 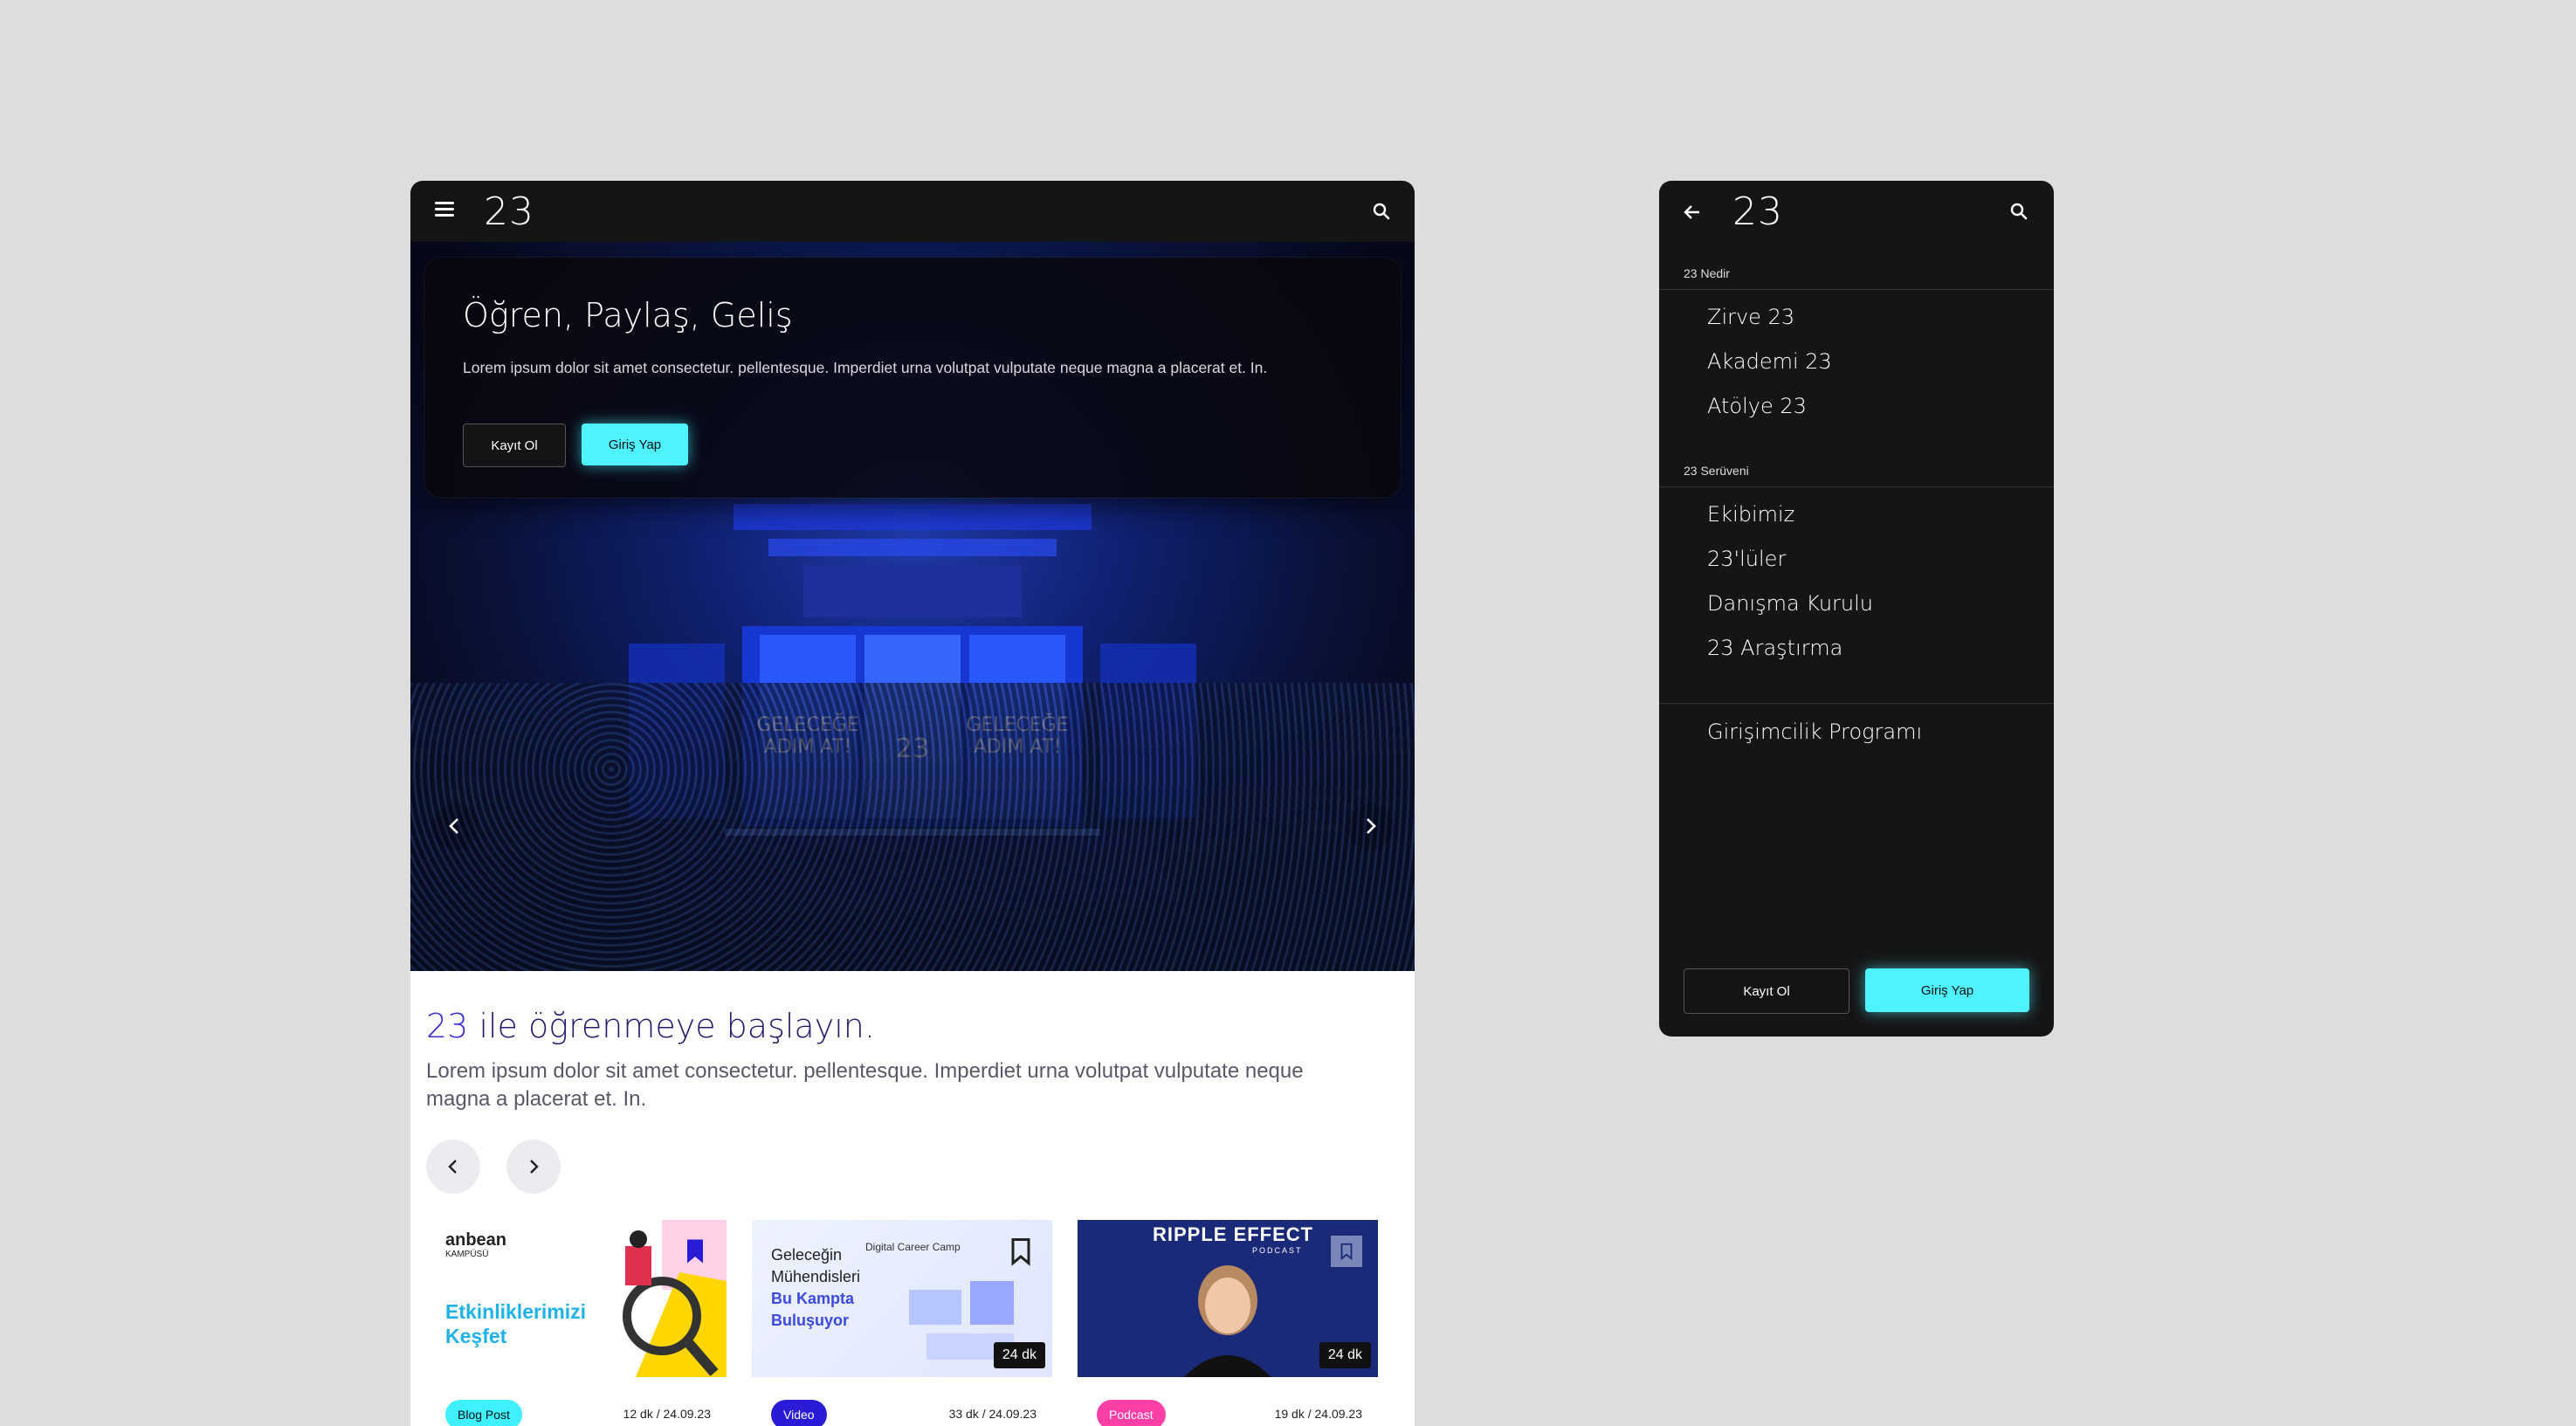 What do you see at coordinates (1757, 406) in the screenshot?
I see `menu-item-atolye: Atölye 23` at bounding box center [1757, 406].